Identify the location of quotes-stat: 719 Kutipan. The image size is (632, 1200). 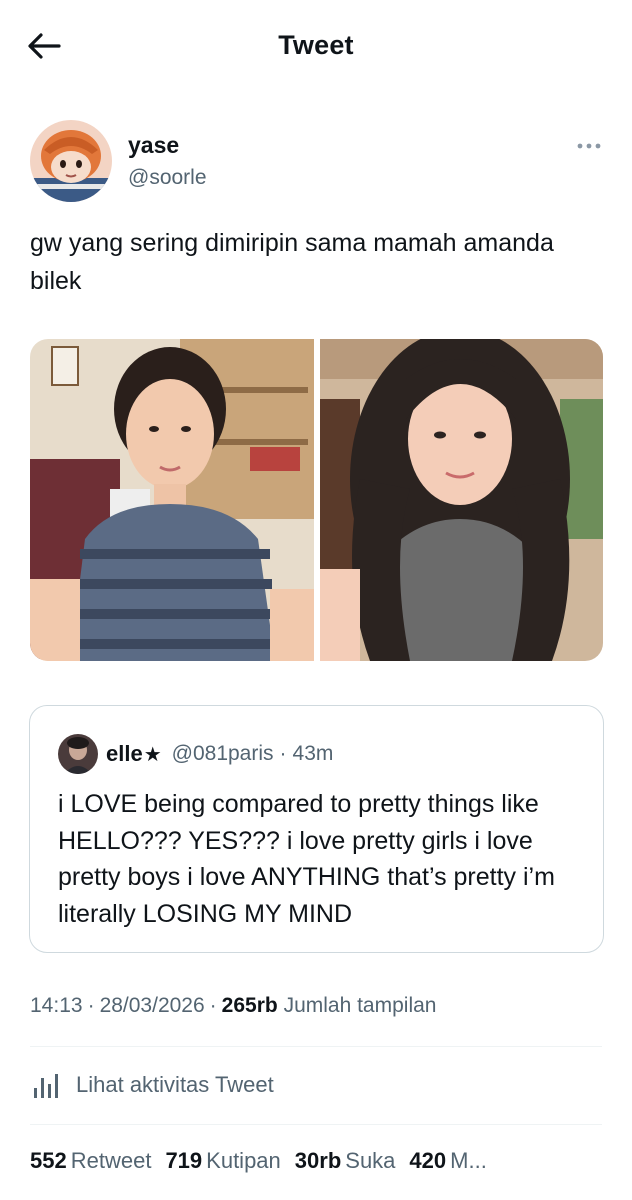
(222, 1161).